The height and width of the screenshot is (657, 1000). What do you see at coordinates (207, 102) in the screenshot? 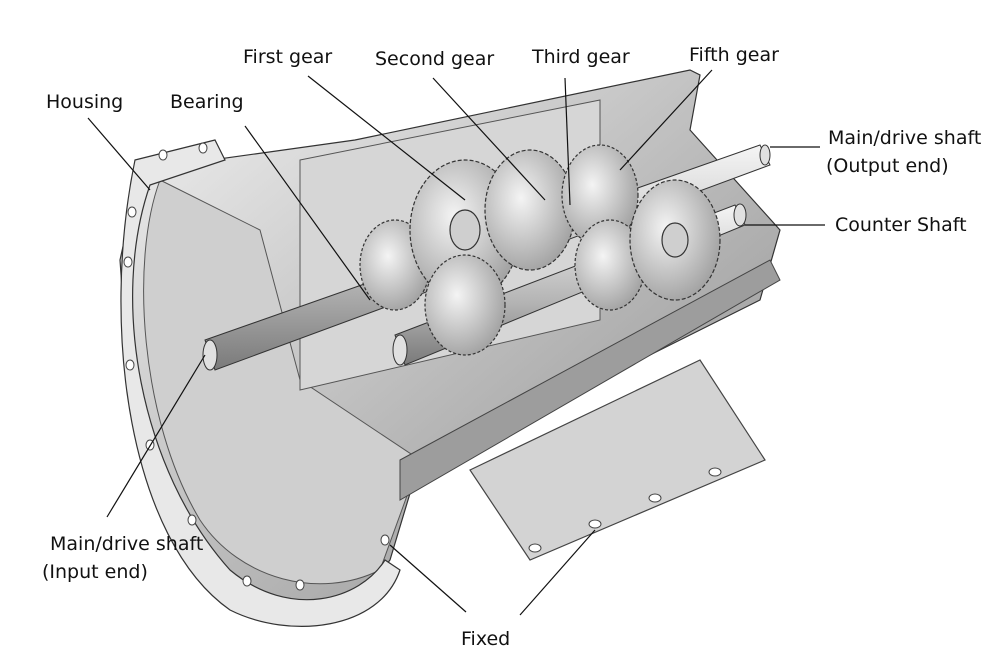
I see `label-bearing: Bearing` at bounding box center [207, 102].